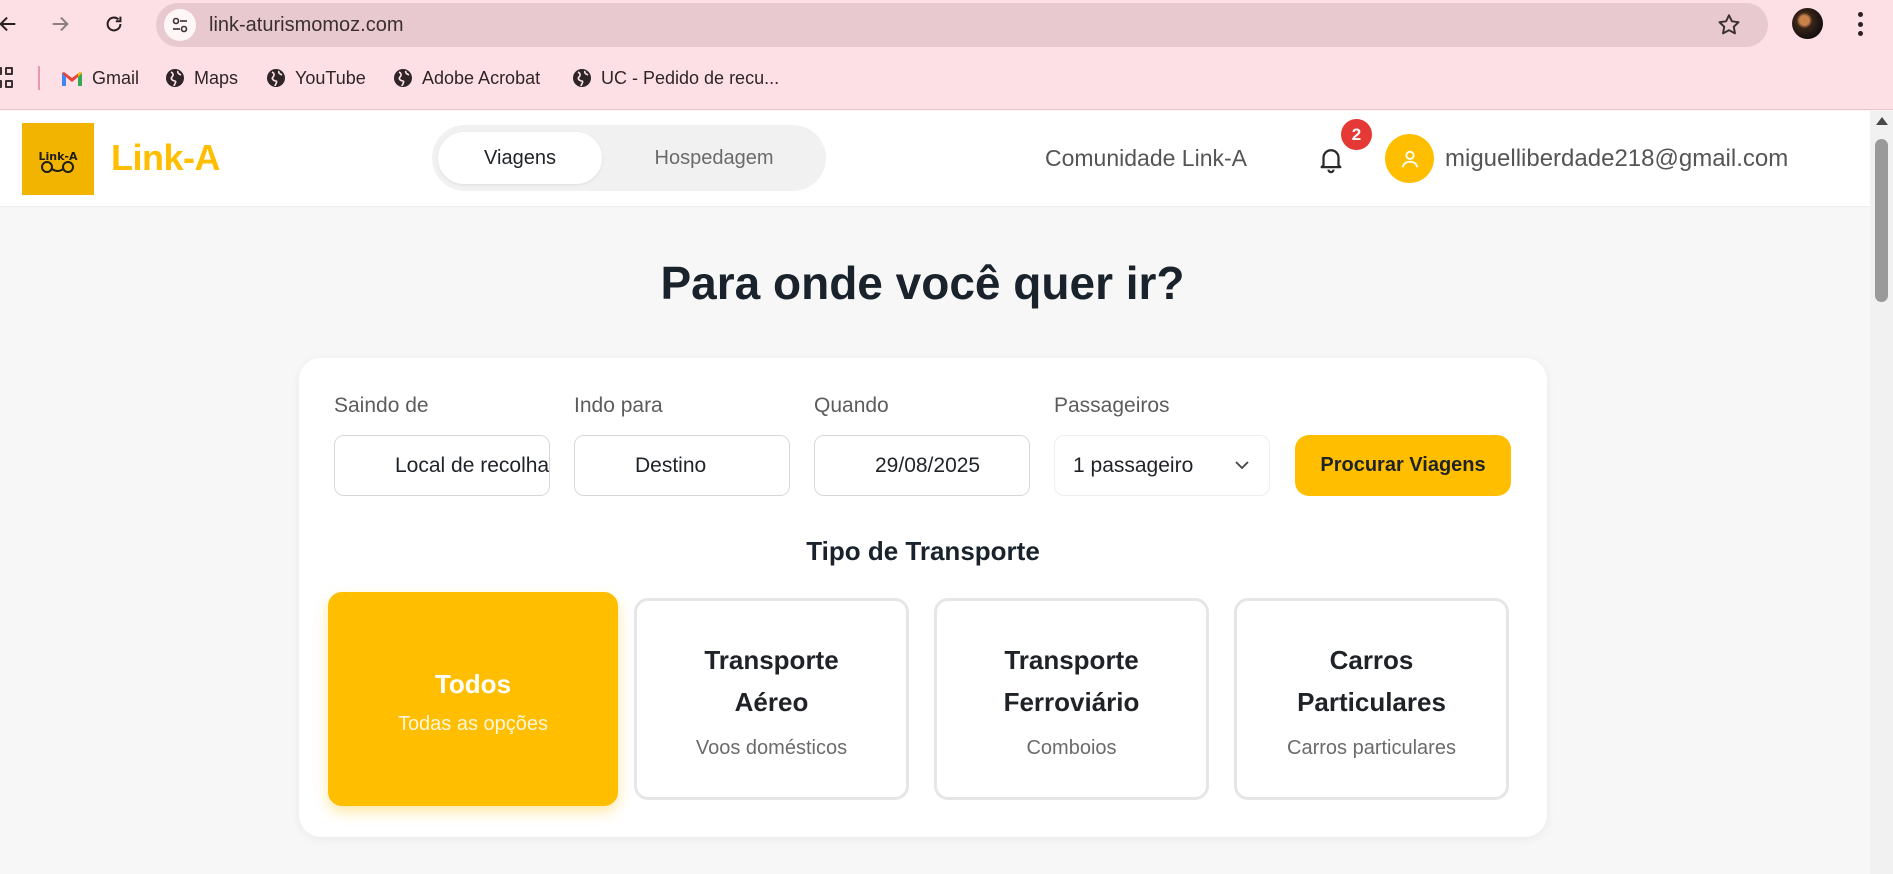  I want to click on scroll-up-arrow-icon, so click(1882, 121).